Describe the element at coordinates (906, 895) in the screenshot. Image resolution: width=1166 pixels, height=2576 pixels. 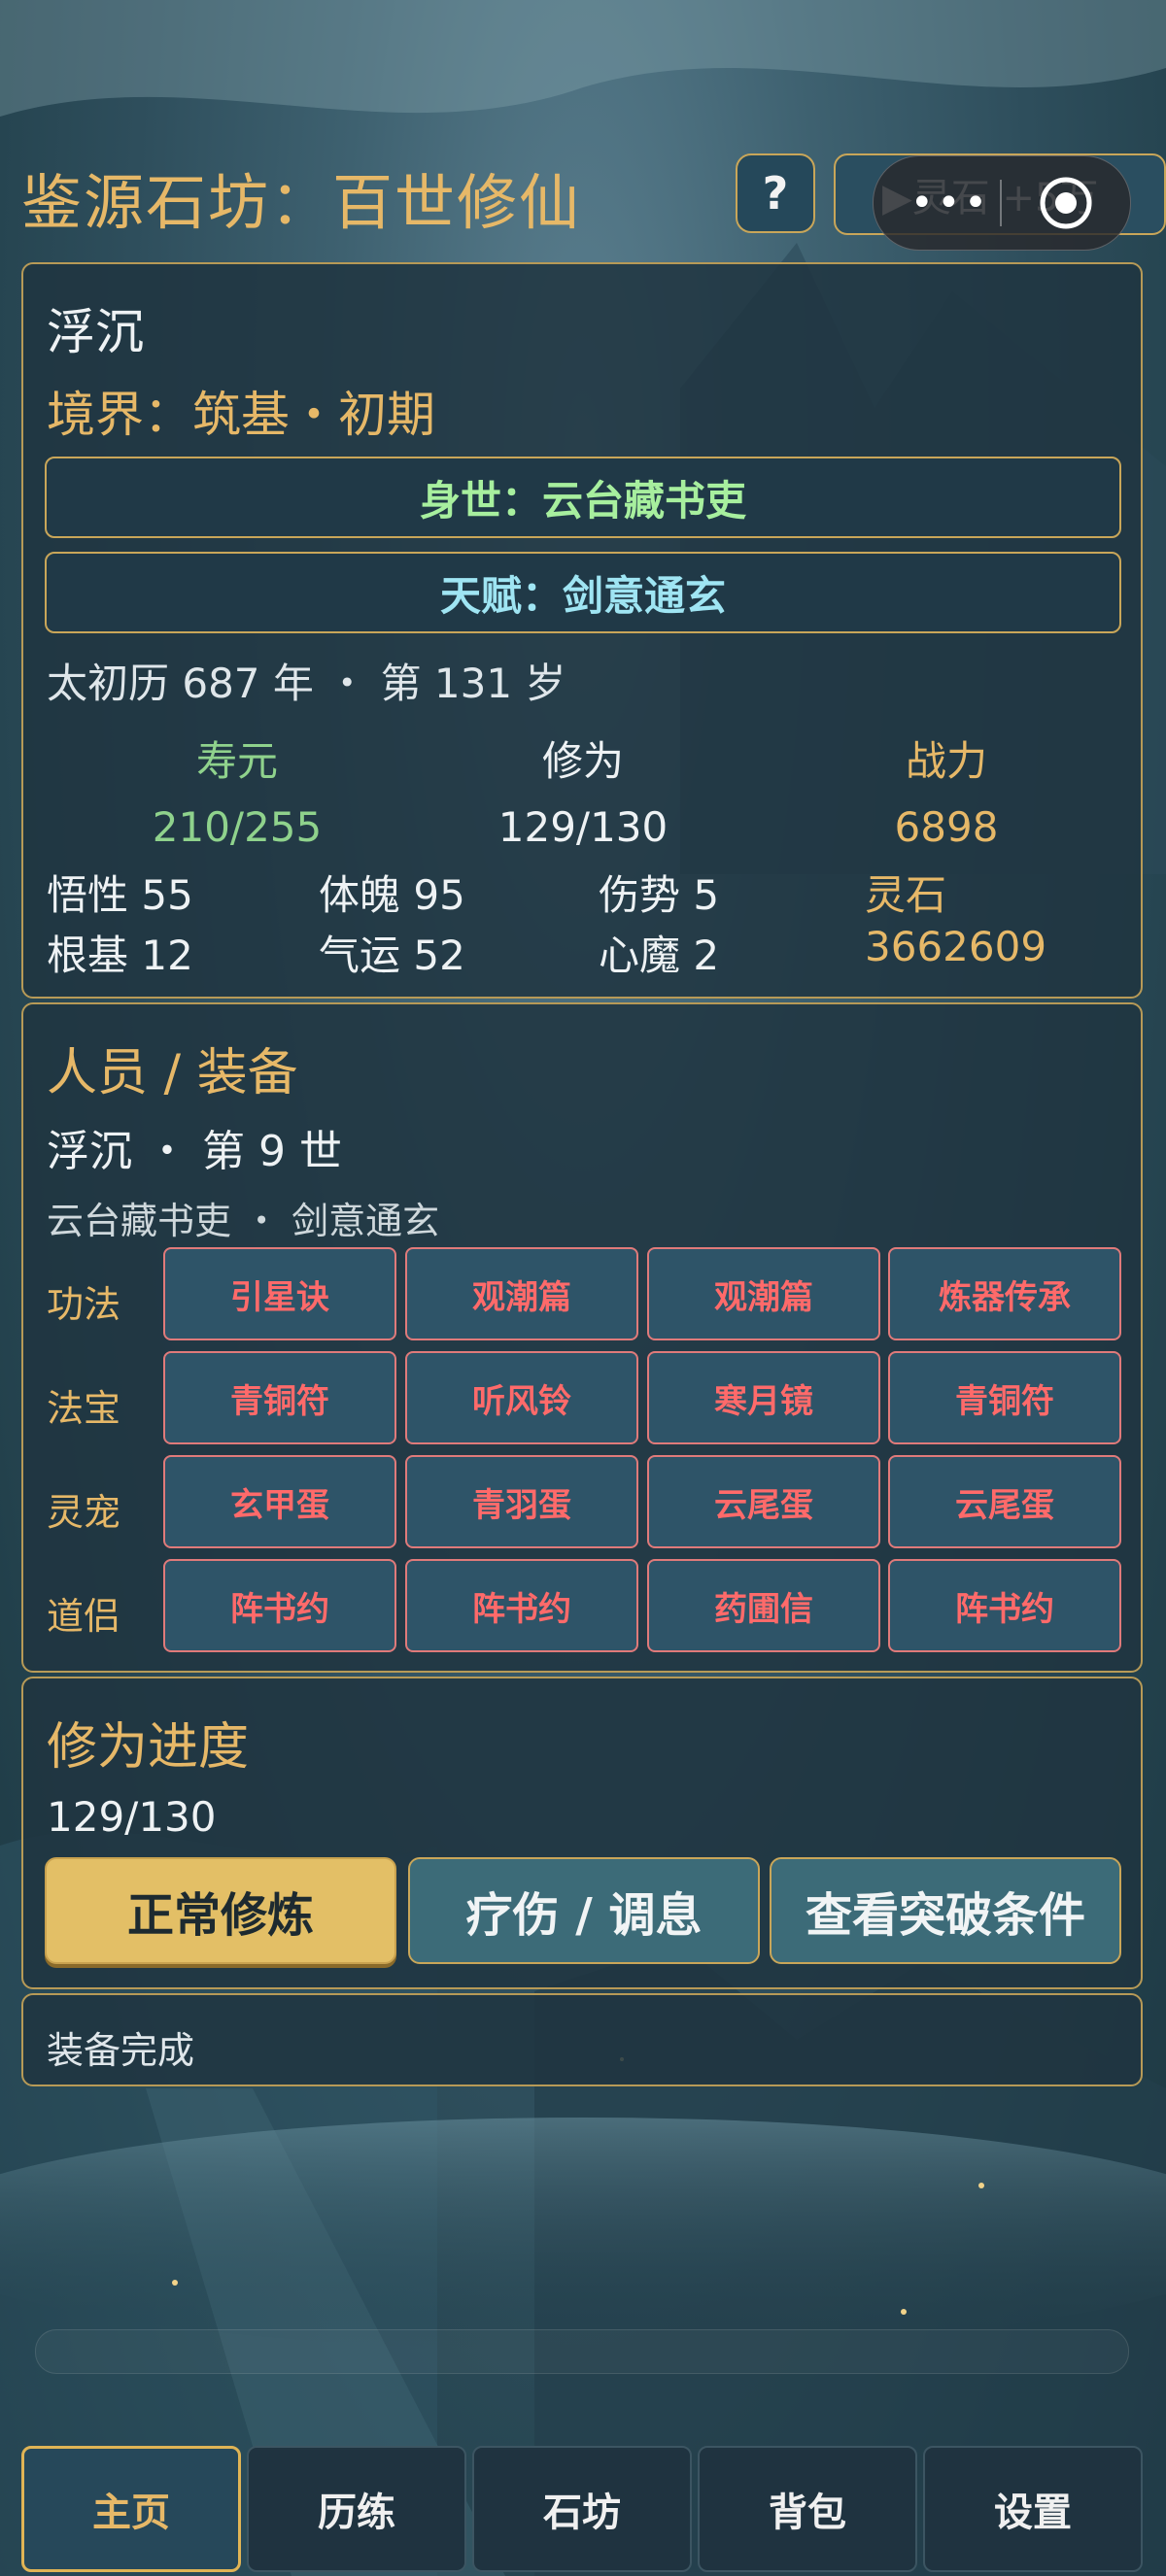
I see `stones-label: 灵石` at that location.